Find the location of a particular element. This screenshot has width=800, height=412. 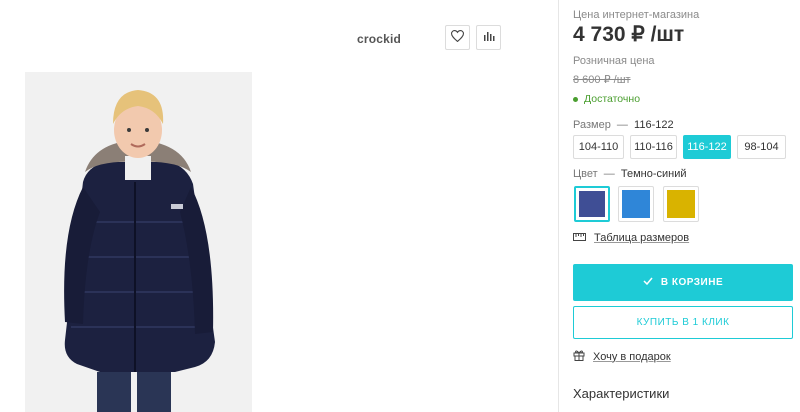

characteristics-heading: Характеристики is located at coordinates (621, 393).